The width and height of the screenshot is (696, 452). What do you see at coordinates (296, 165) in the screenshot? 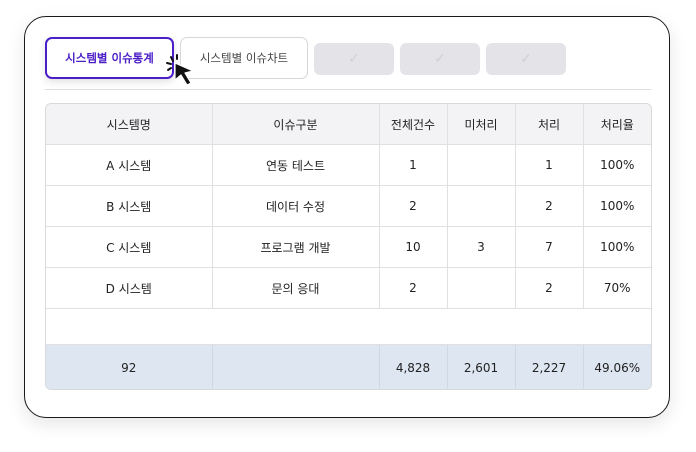
I see `cell-issue-type: 연동 테스트` at bounding box center [296, 165].